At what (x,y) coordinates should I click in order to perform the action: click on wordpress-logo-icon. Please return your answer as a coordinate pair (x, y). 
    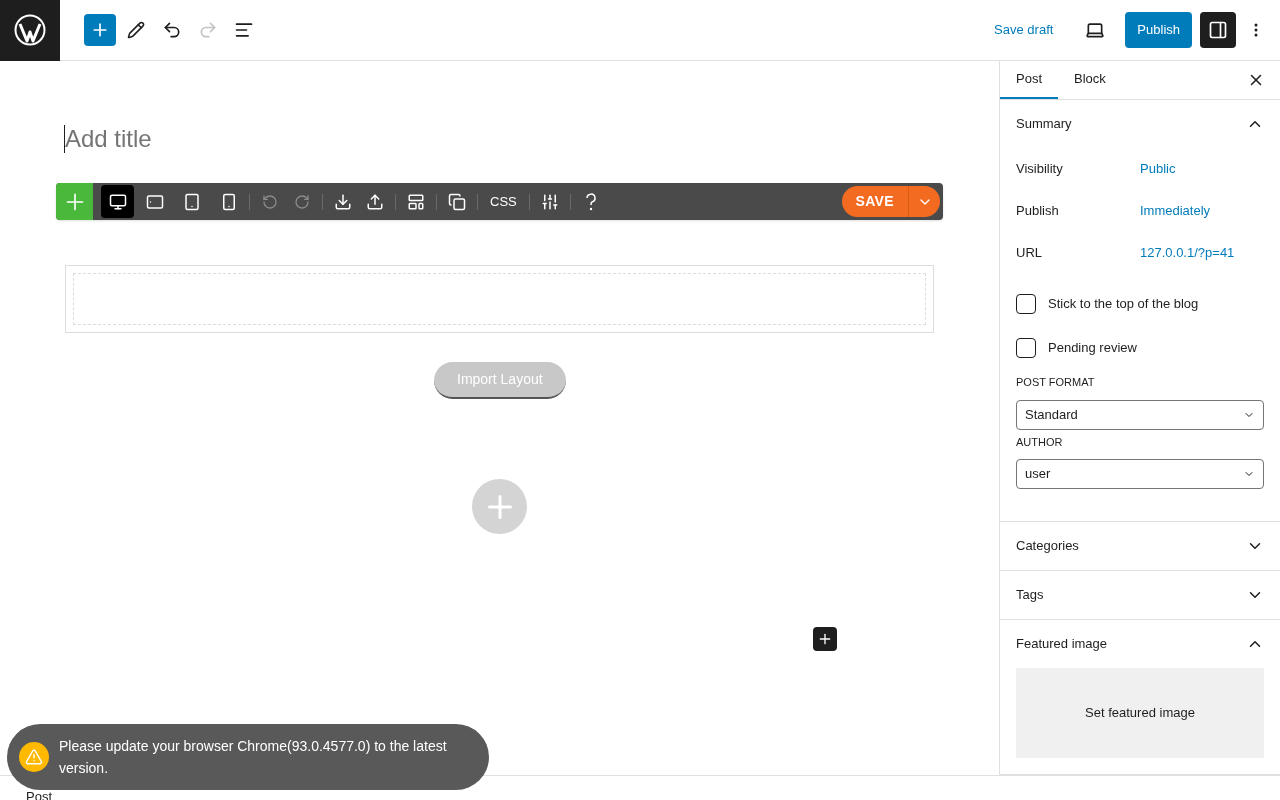
    Looking at the image, I should click on (30, 30).